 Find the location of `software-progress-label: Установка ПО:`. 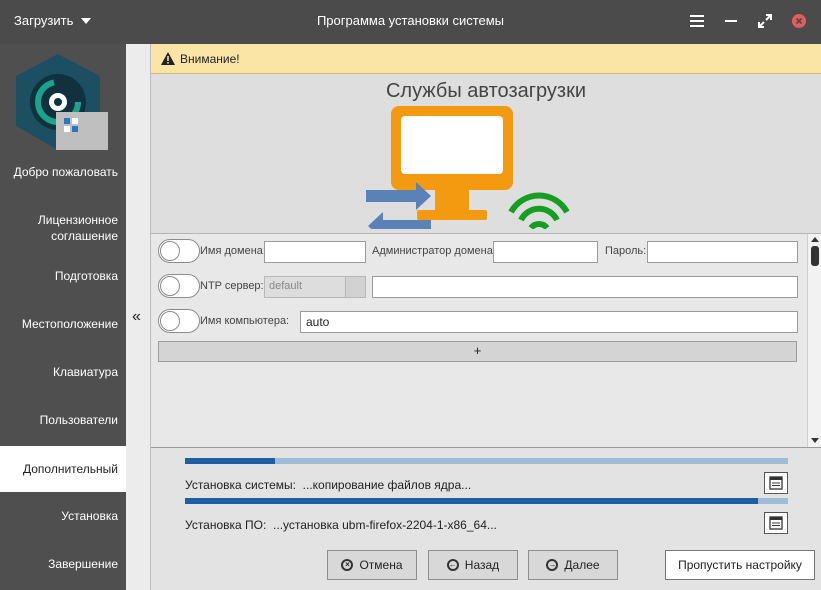

software-progress-label: Установка ПО: is located at coordinates (226, 525).